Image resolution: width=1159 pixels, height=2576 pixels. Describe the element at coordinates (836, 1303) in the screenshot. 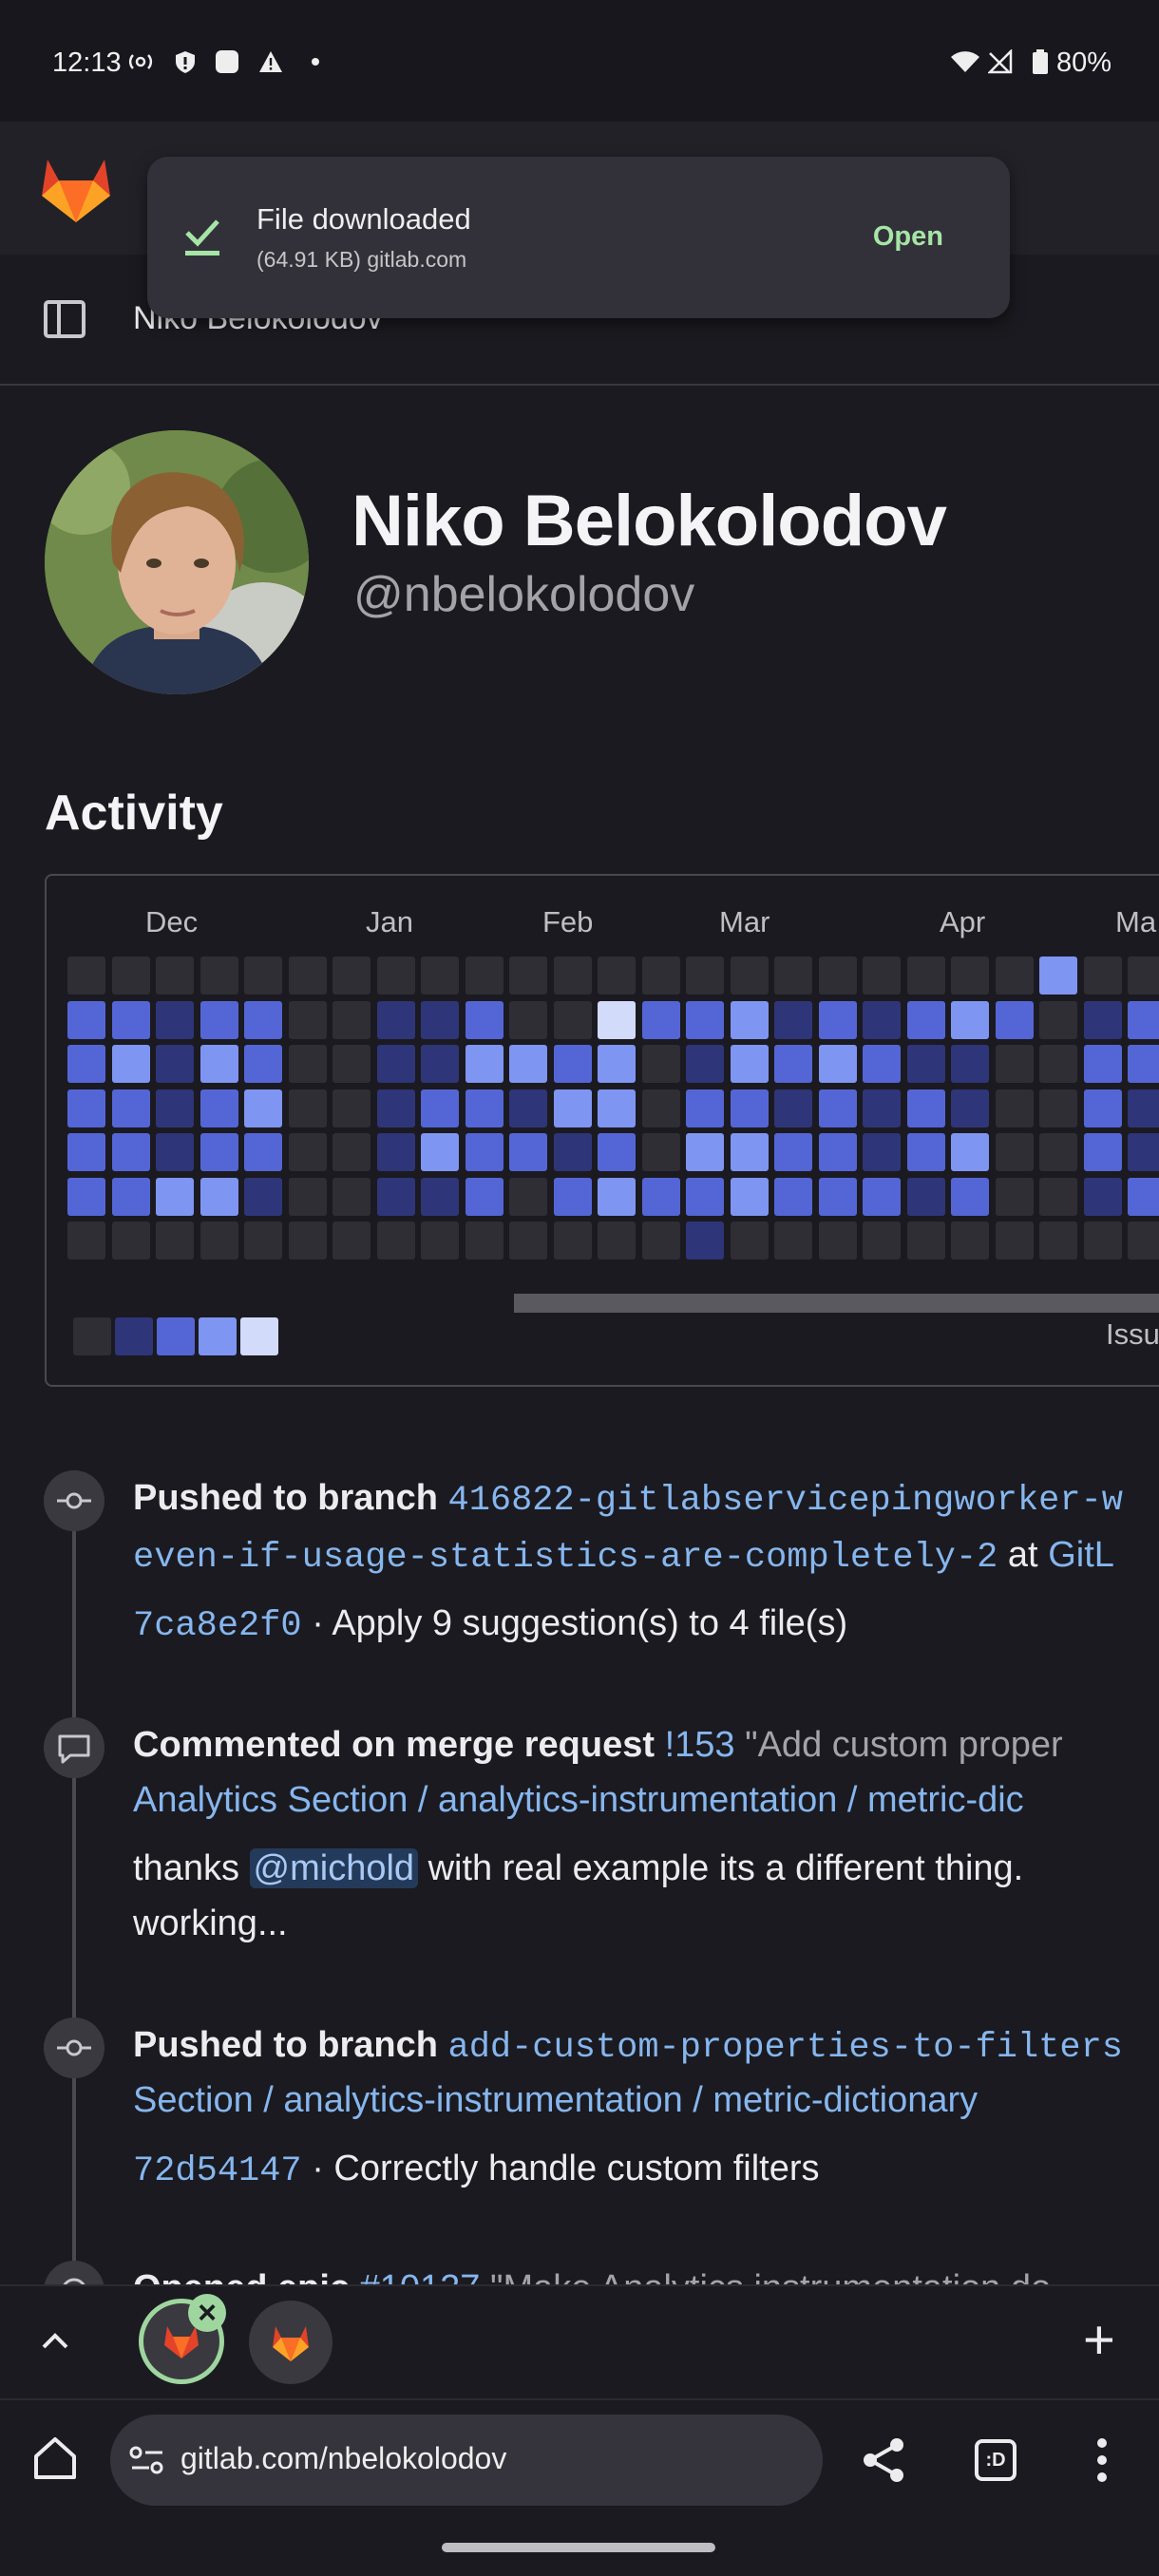

I see `calendar-scrollbar` at that location.